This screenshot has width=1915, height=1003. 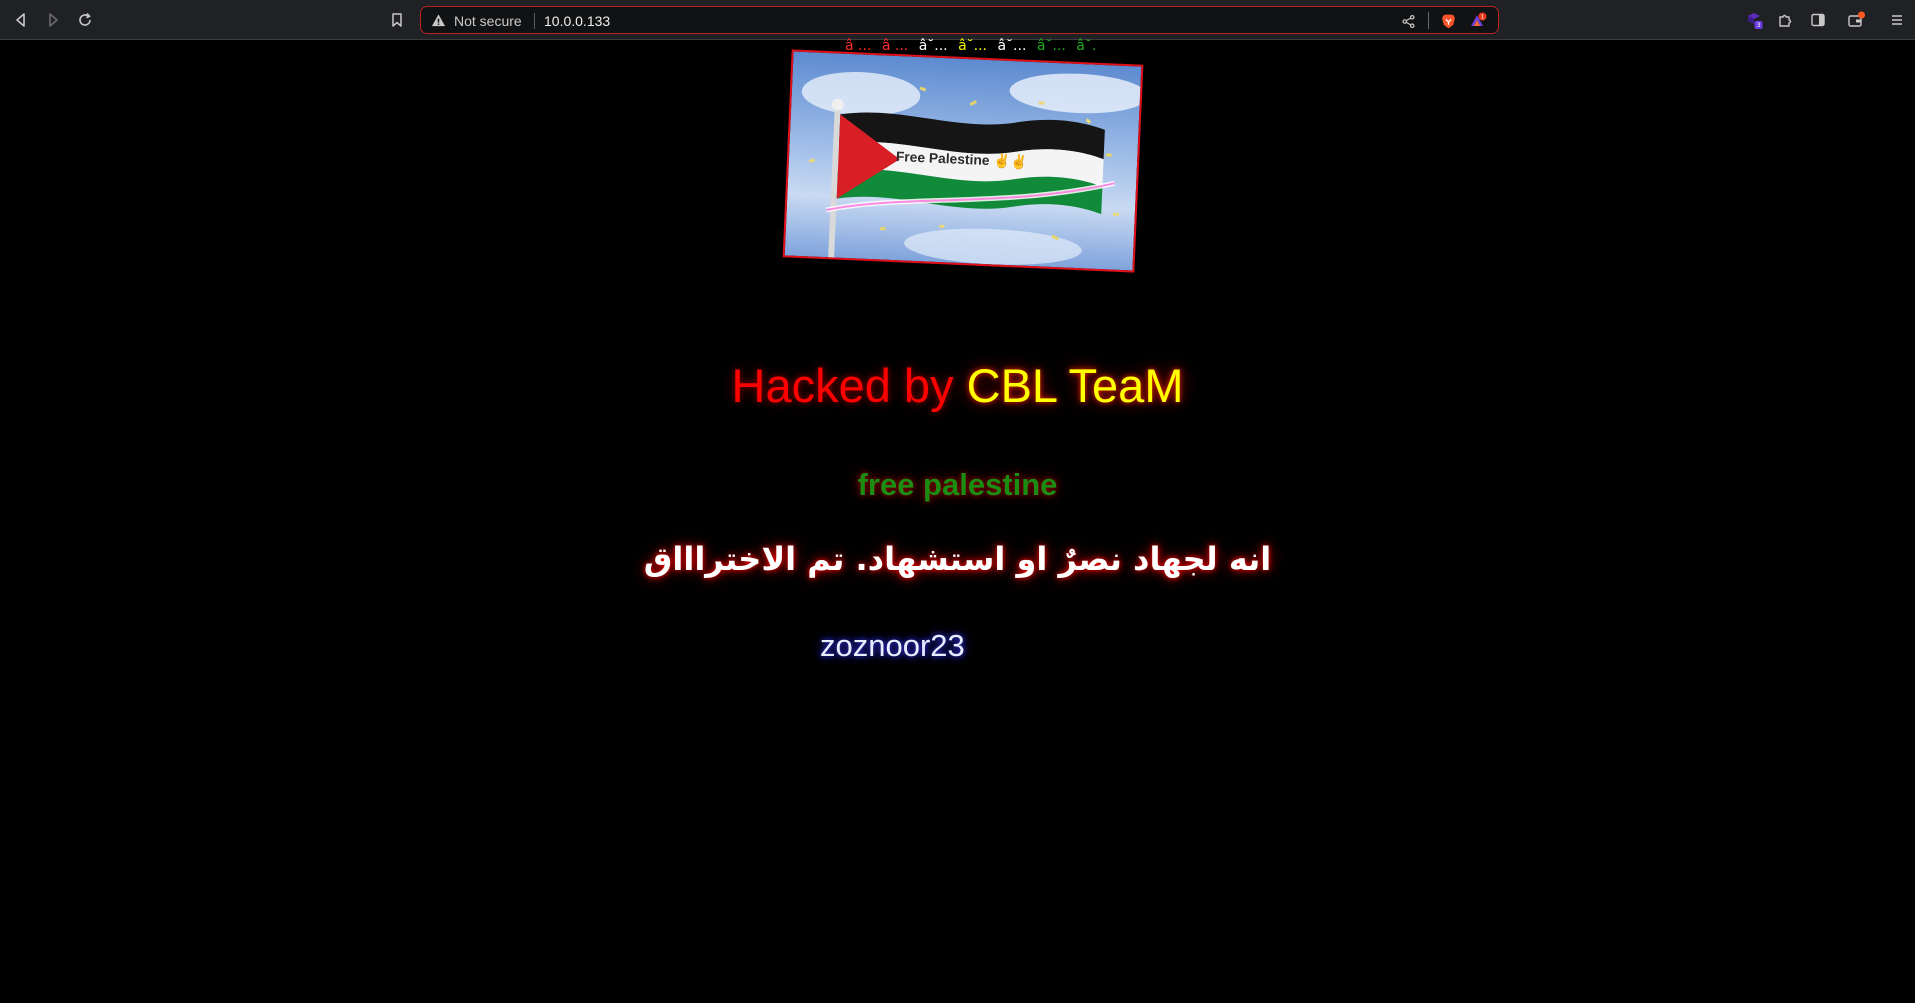 I want to click on free-palestine-text: free palestine, so click(x=957, y=484).